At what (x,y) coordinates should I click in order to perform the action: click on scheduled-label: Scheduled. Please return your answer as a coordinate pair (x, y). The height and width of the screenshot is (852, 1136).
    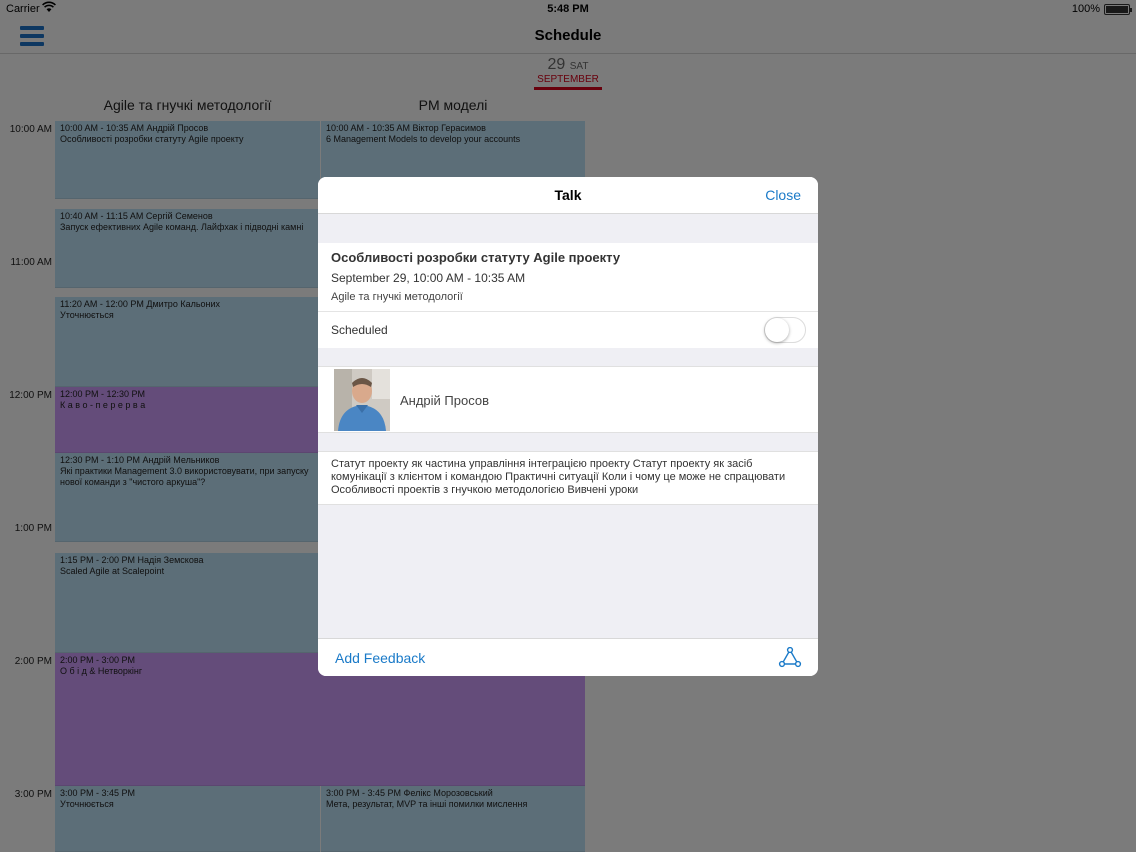
    Looking at the image, I should click on (359, 330).